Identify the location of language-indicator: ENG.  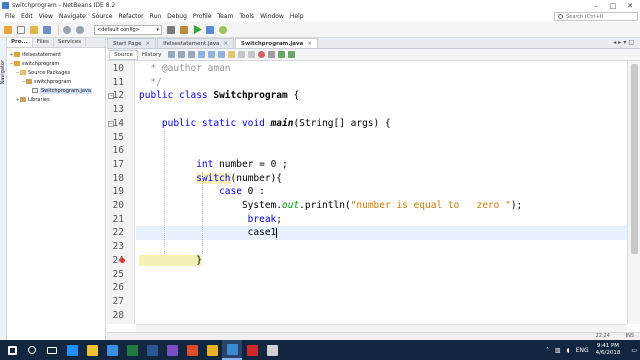
(582, 350).